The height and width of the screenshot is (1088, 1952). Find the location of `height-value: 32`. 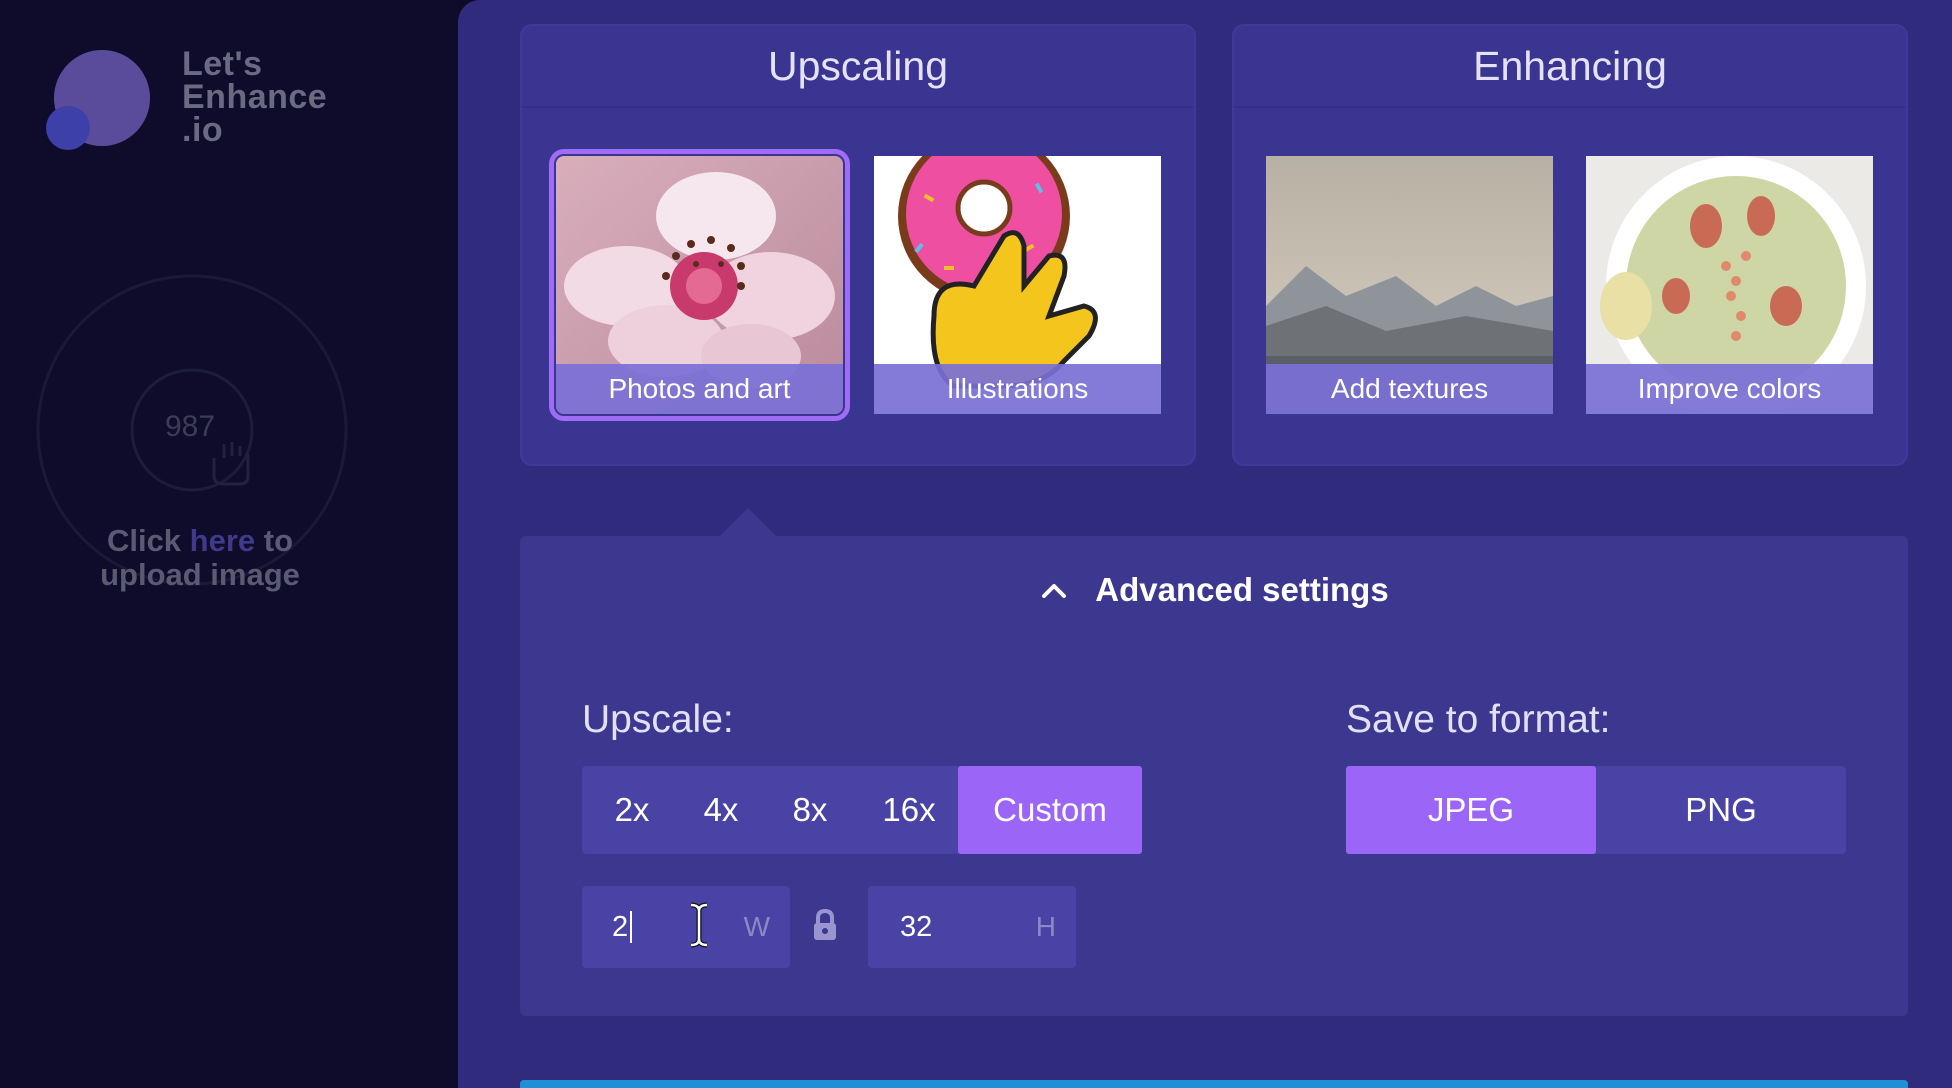

height-value: 32 is located at coordinates (916, 926).